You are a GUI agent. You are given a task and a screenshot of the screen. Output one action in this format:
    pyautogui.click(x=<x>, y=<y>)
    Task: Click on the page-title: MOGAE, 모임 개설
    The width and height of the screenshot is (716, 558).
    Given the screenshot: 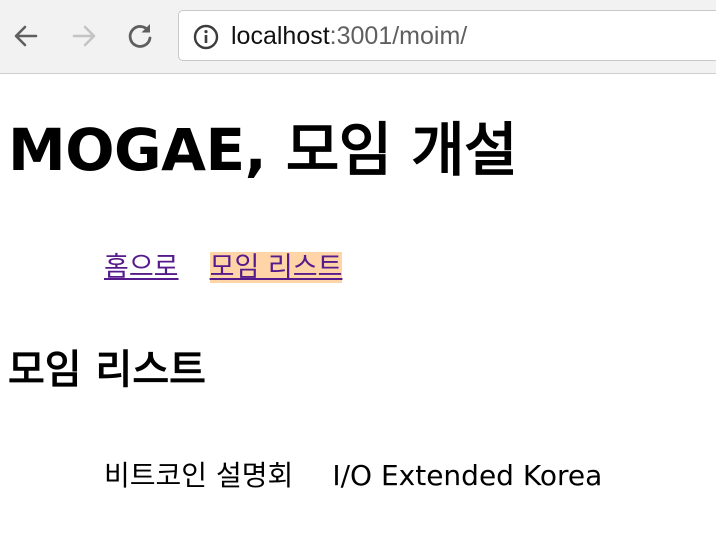 What is the action you would take?
    pyautogui.click(x=263, y=150)
    